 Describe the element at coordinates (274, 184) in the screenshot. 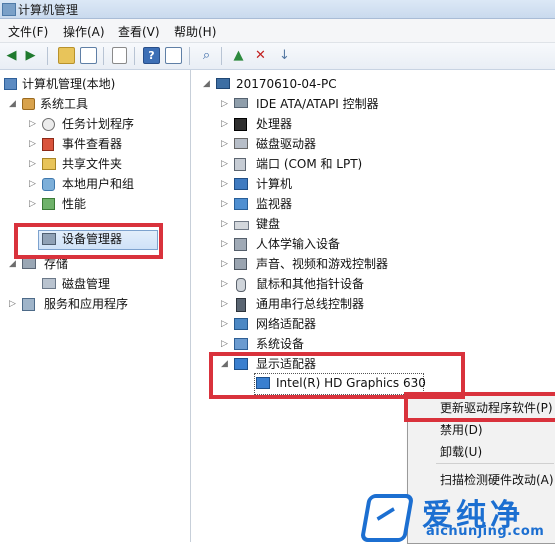

I see `tree-label: 计算机` at that location.